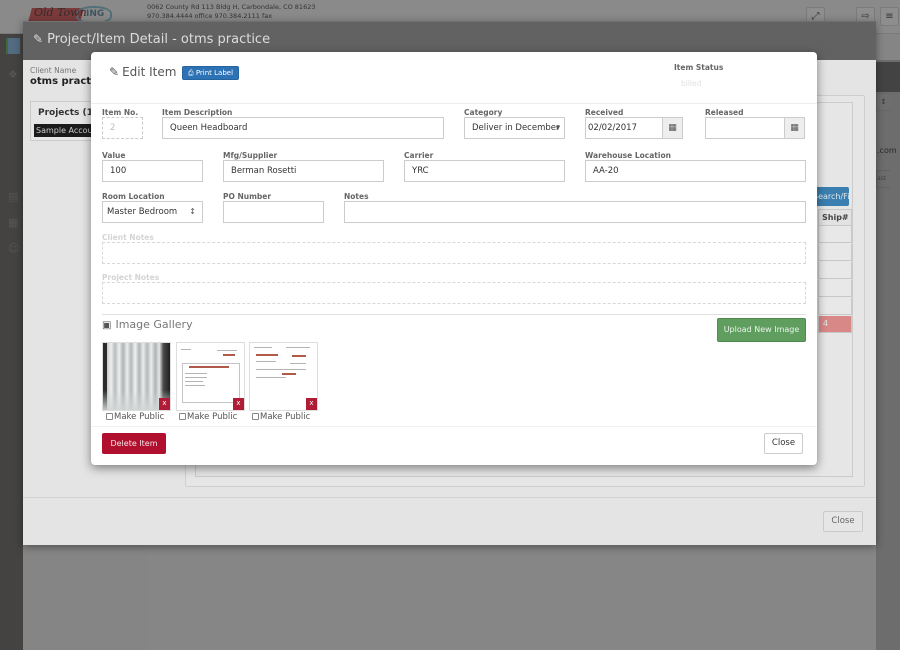  What do you see at coordinates (247, 196) in the screenshot?
I see `po-number-label: PO Number` at bounding box center [247, 196].